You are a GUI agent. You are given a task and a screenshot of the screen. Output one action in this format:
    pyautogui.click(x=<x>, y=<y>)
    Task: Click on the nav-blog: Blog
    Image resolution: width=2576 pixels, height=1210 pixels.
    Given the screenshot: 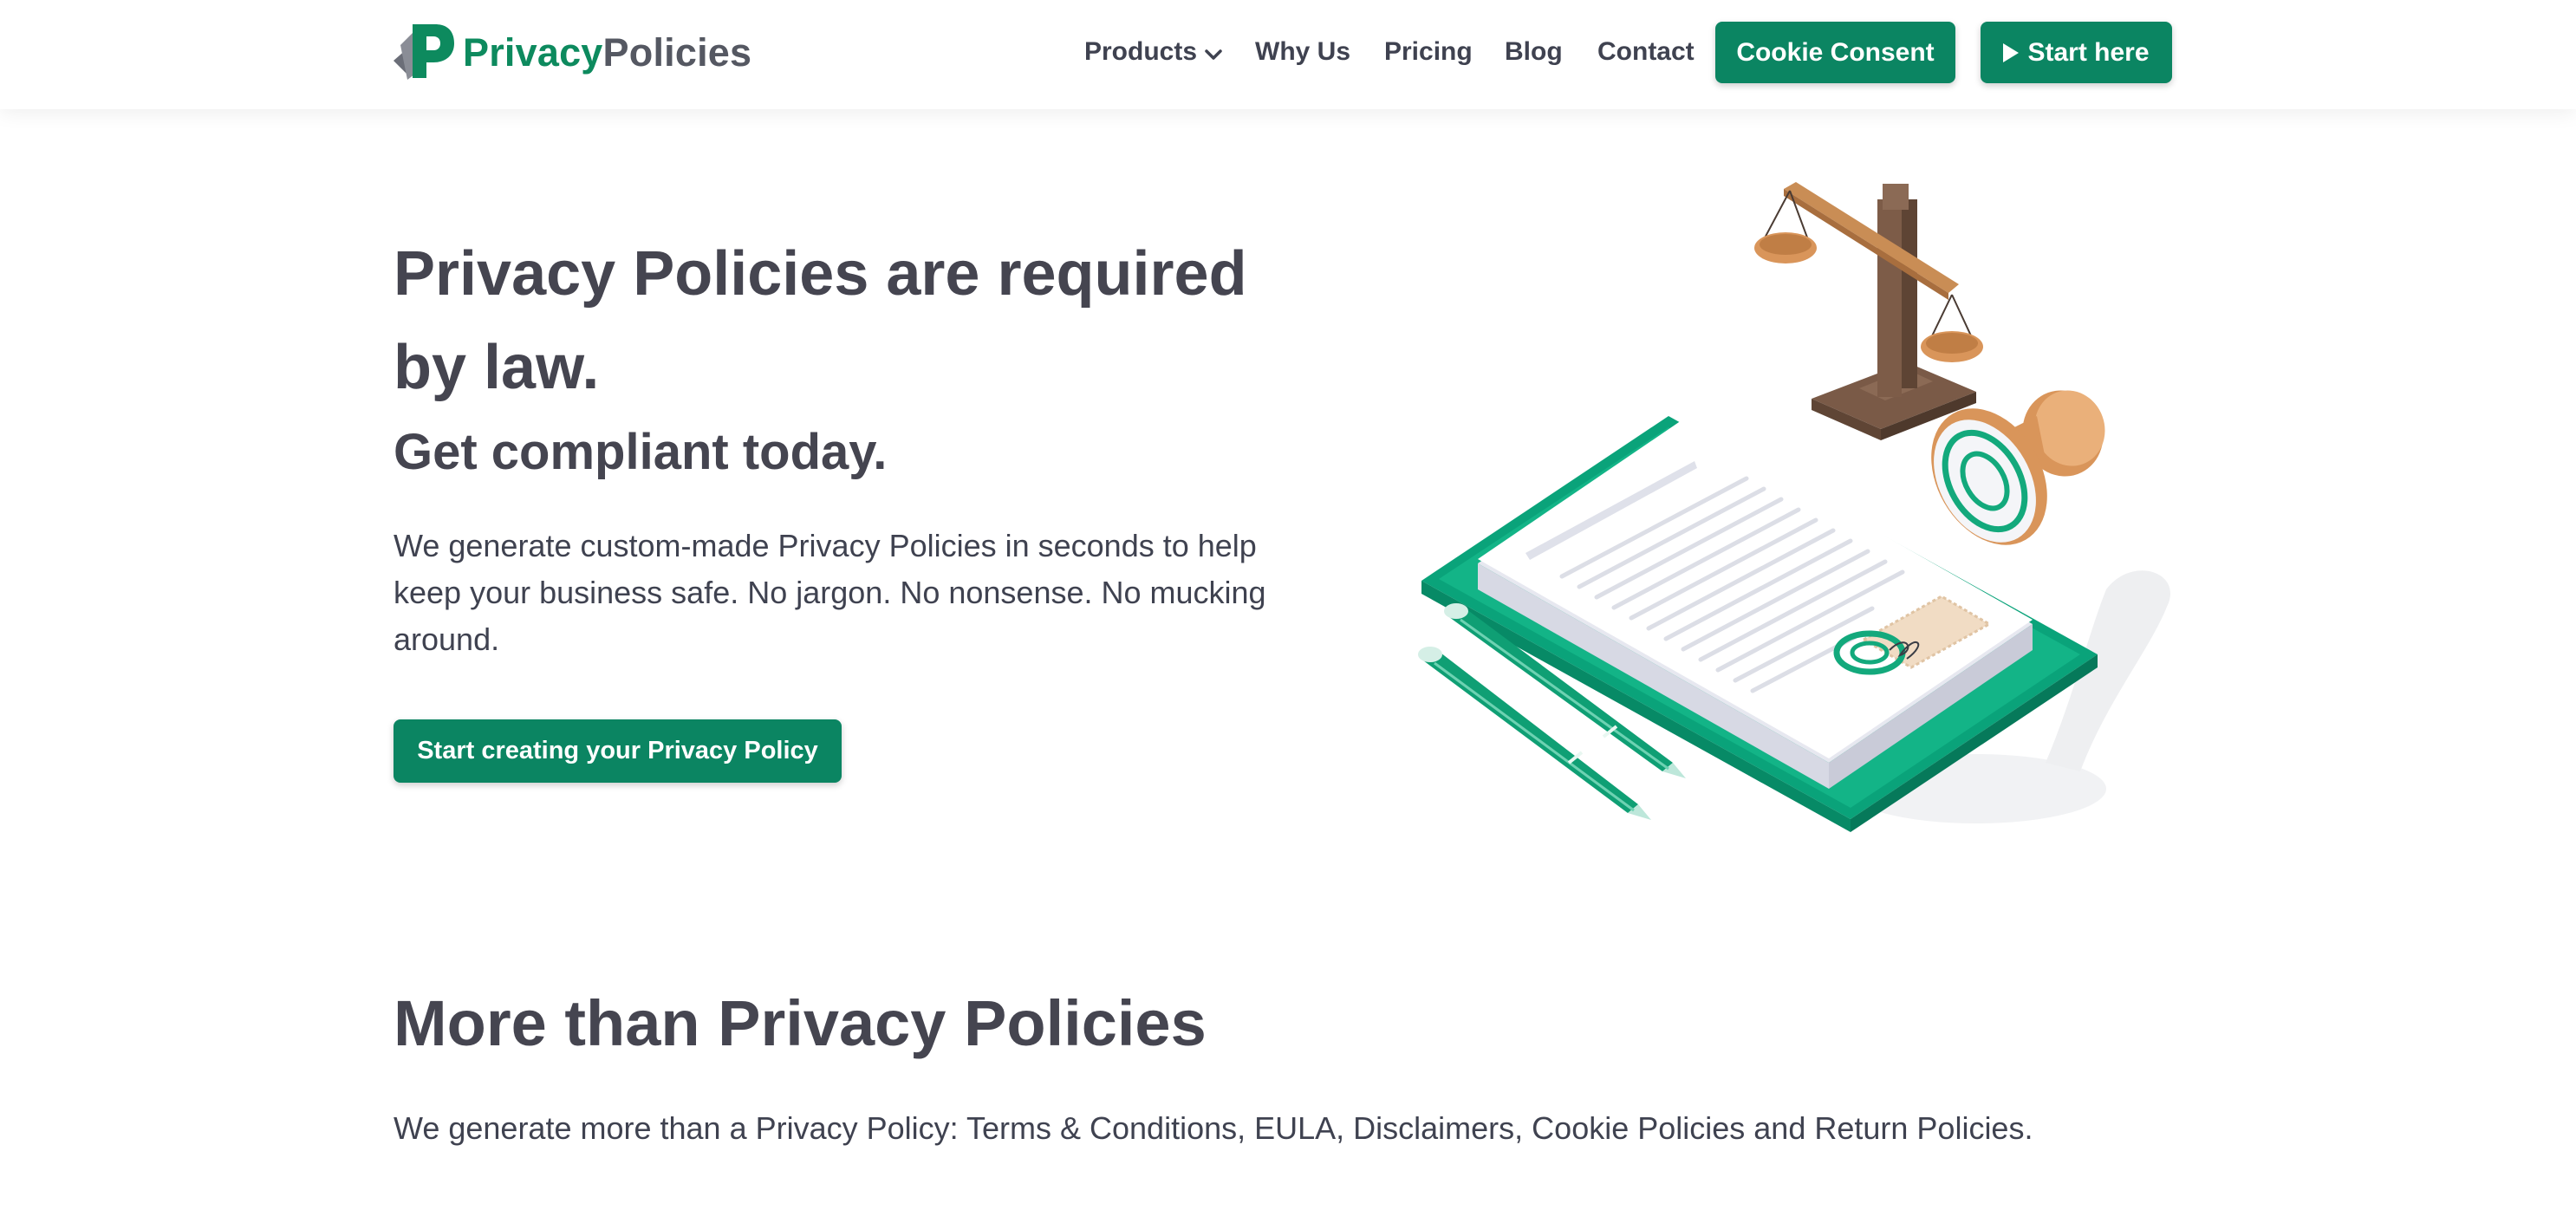 What is the action you would take?
    pyautogui.click(x=1534, y=52)
    